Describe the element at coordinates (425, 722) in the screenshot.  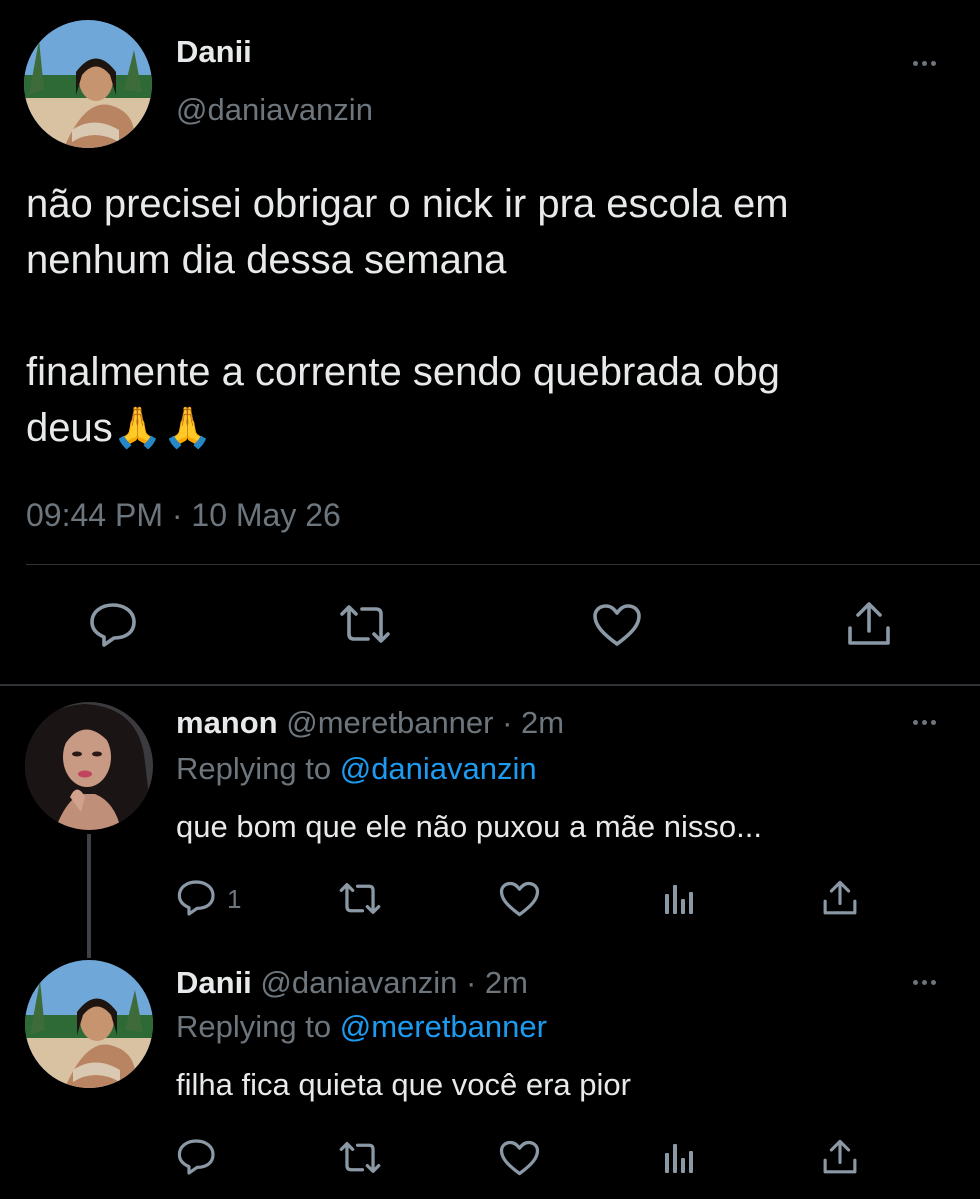
I see `handle-time: @meretbanner · 2m` at that location.